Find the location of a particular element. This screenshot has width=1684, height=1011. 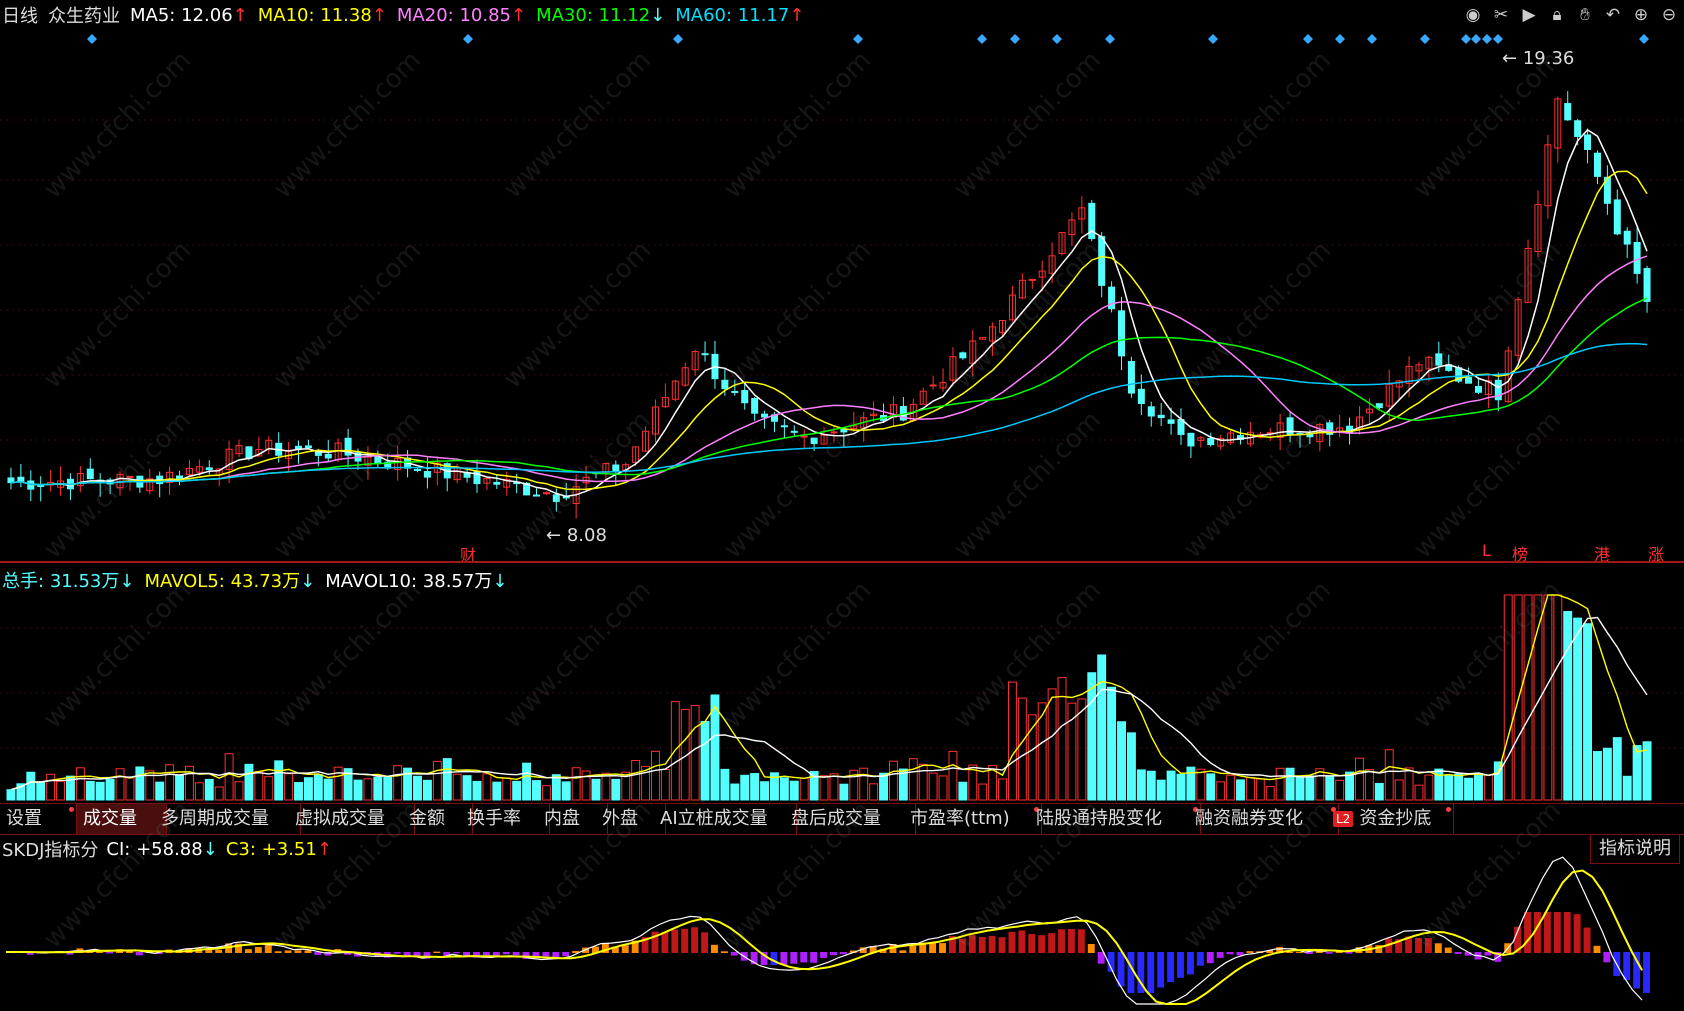

lock-icon: 🔒︎ is located at coordinates (1557, 15).